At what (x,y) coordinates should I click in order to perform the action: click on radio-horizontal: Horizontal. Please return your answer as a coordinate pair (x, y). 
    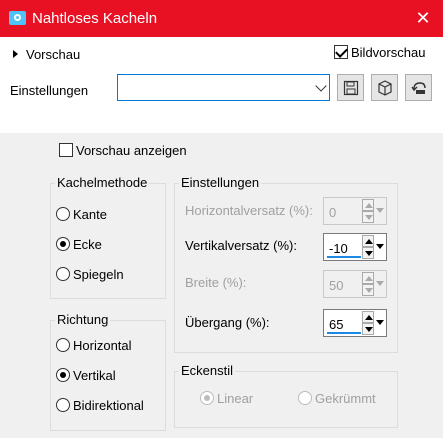
    Looking at the image, I should click on (94, 345).